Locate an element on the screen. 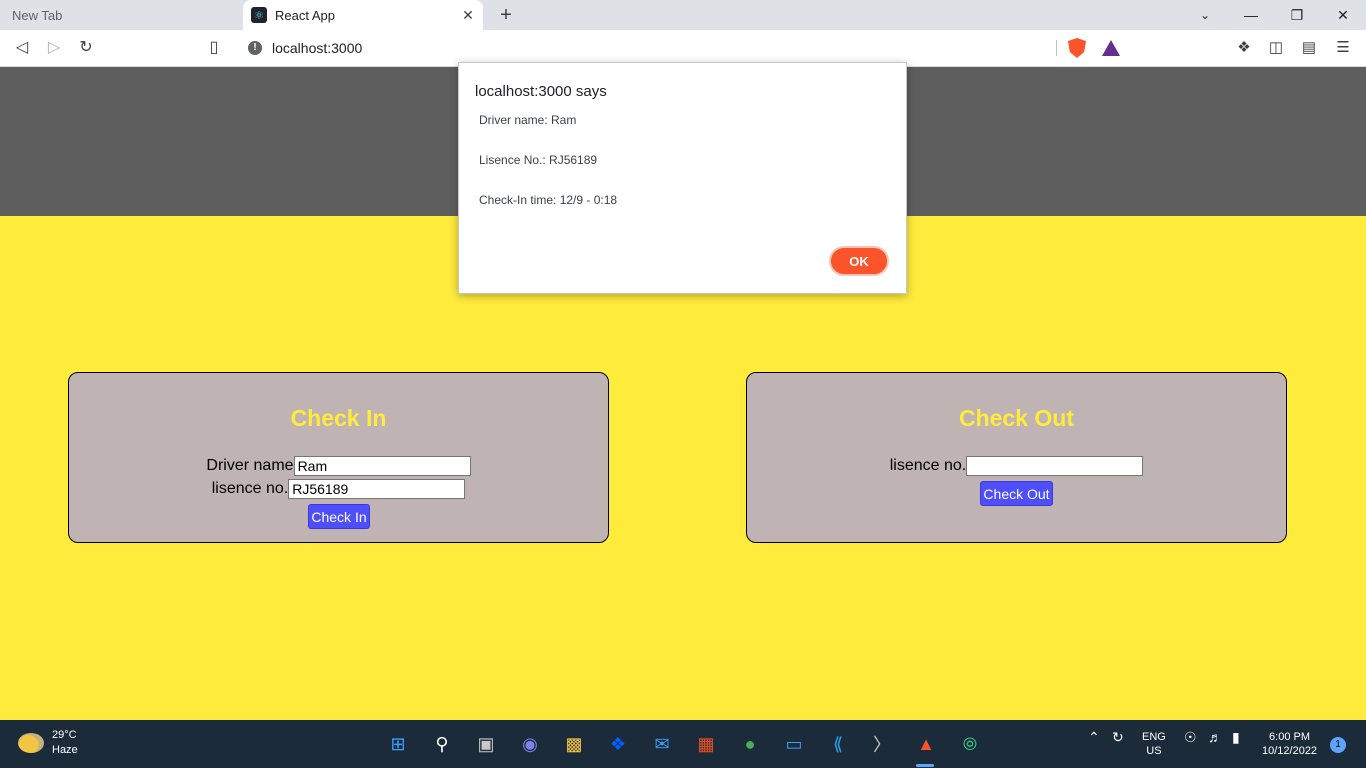 The width and height of the screenshot is (1366, 768). clock: 6:00 PM 10/12/2022 is located at coordinates (1289, 744).